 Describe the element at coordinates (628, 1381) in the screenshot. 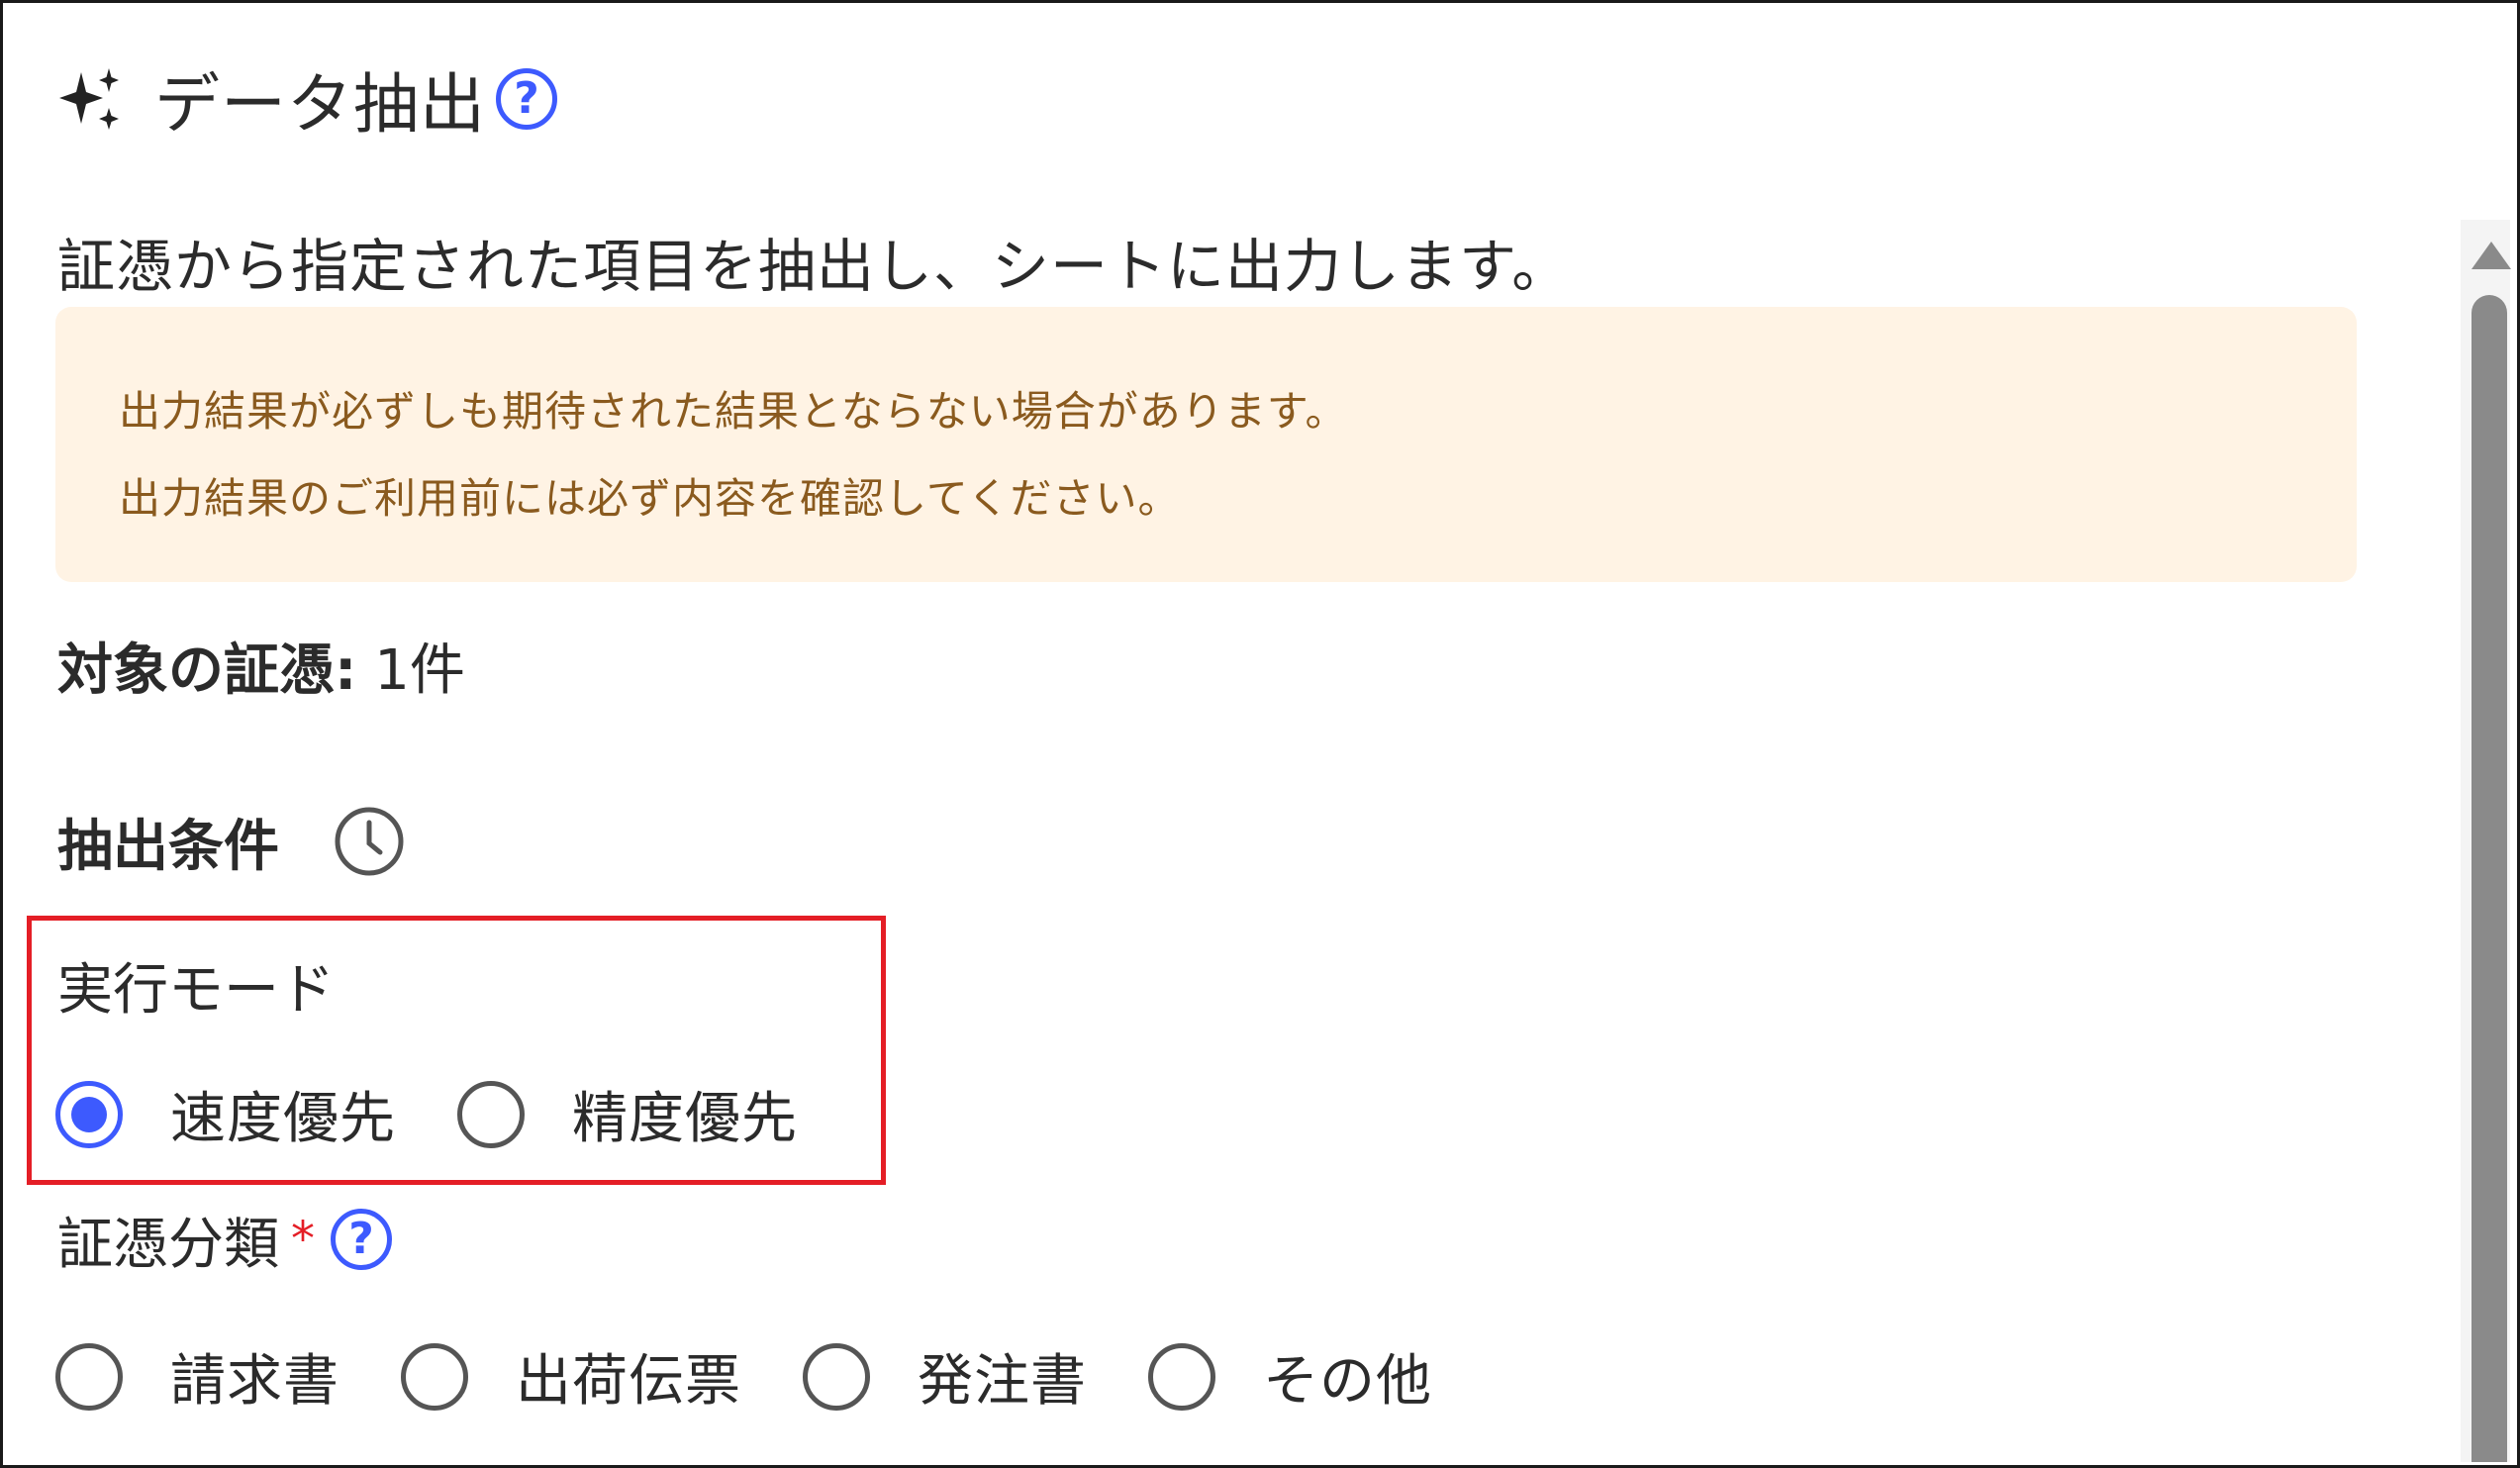

I see `radio-label: 出荷伝票` at that location.